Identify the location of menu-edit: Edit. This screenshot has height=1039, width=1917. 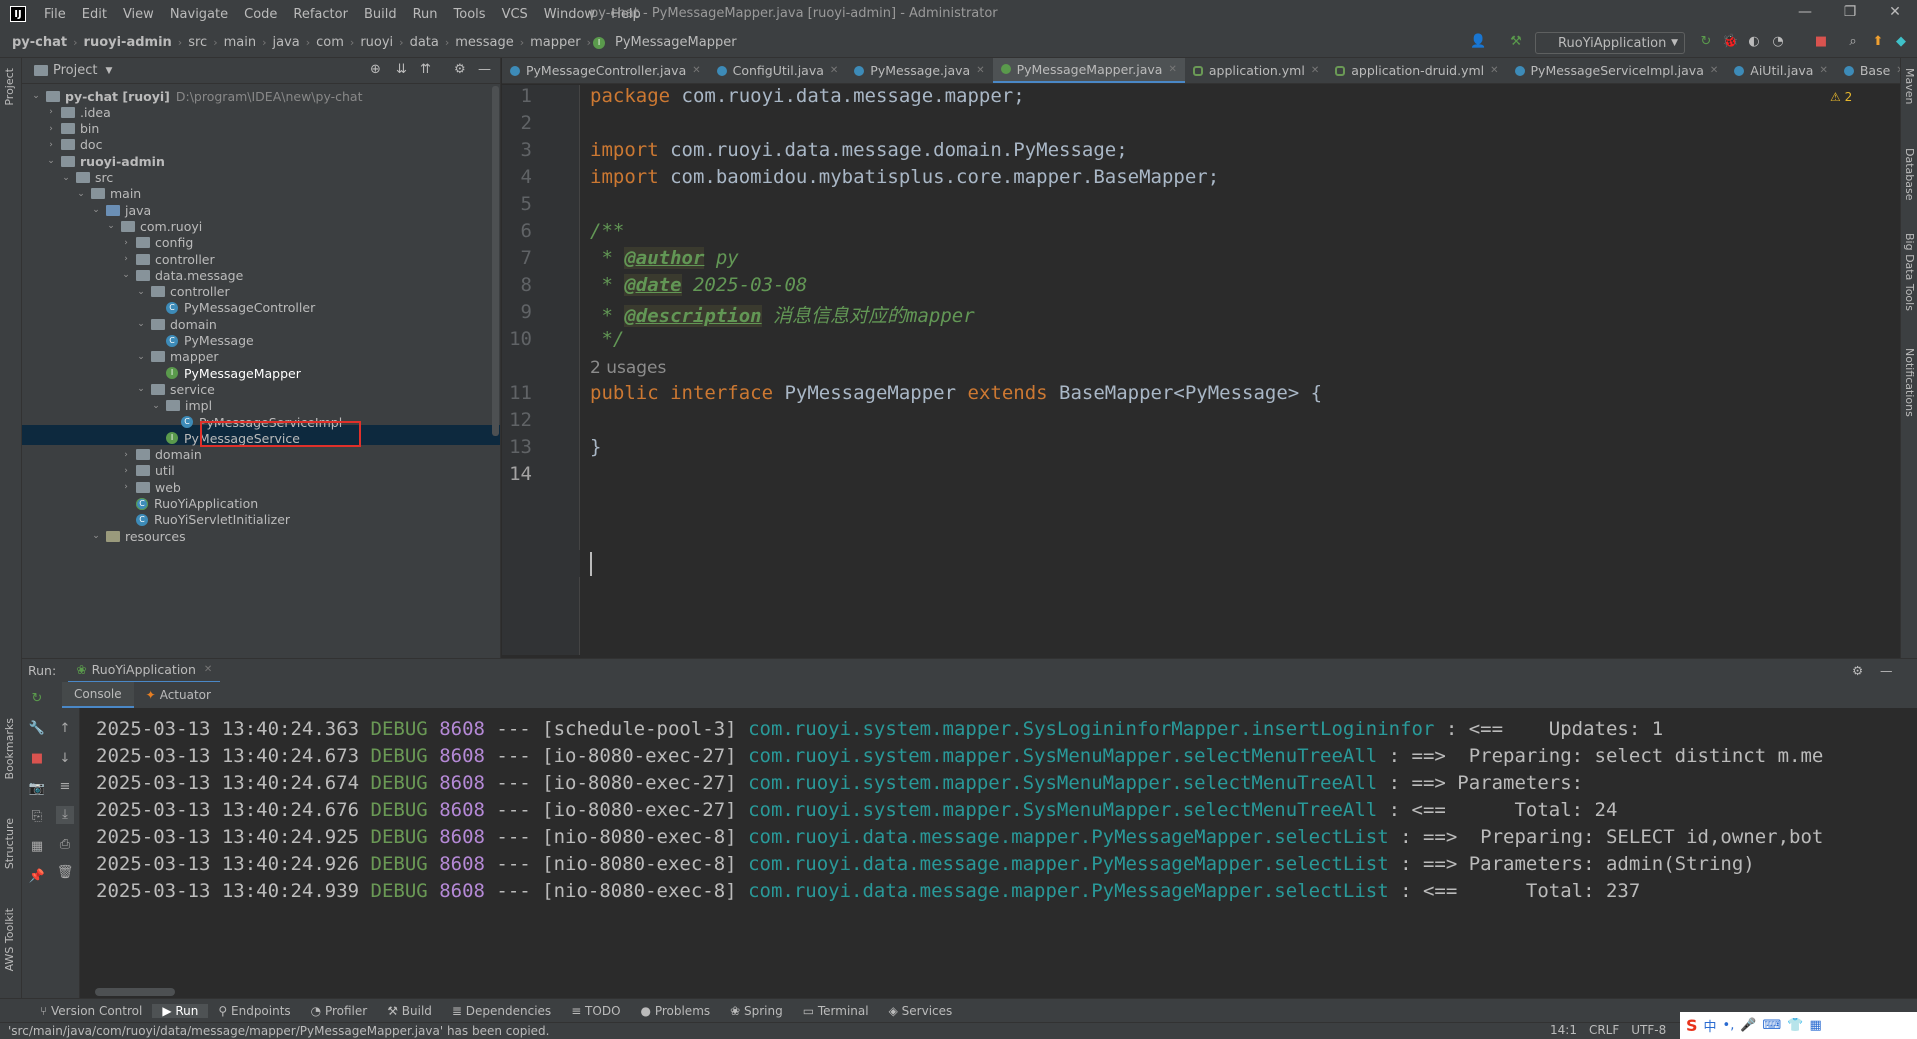
(94, 14).